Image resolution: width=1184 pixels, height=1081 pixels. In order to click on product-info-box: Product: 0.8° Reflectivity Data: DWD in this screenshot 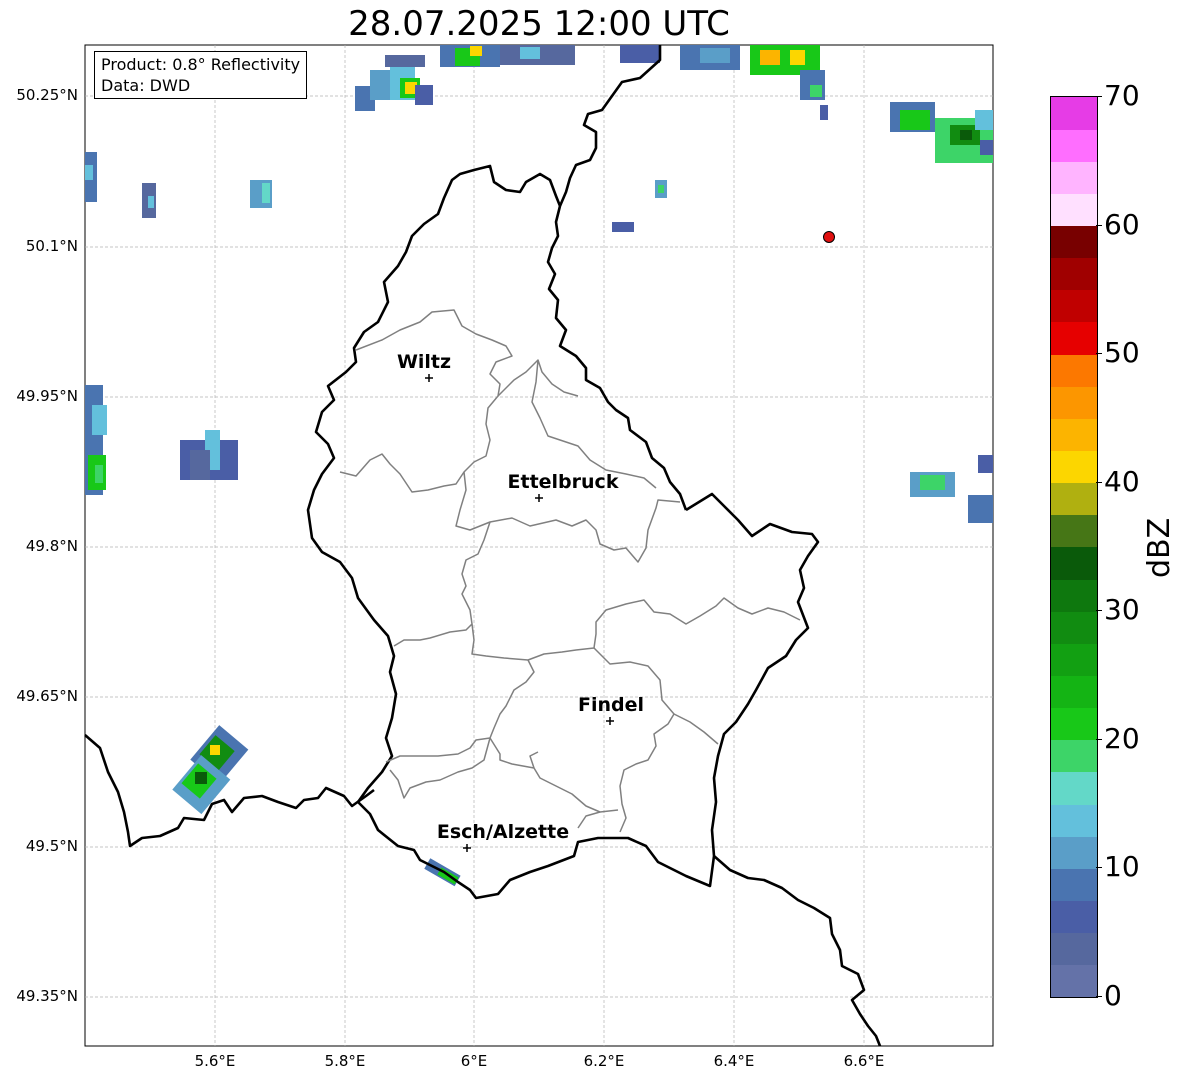, I will do `click(201, 75)`.